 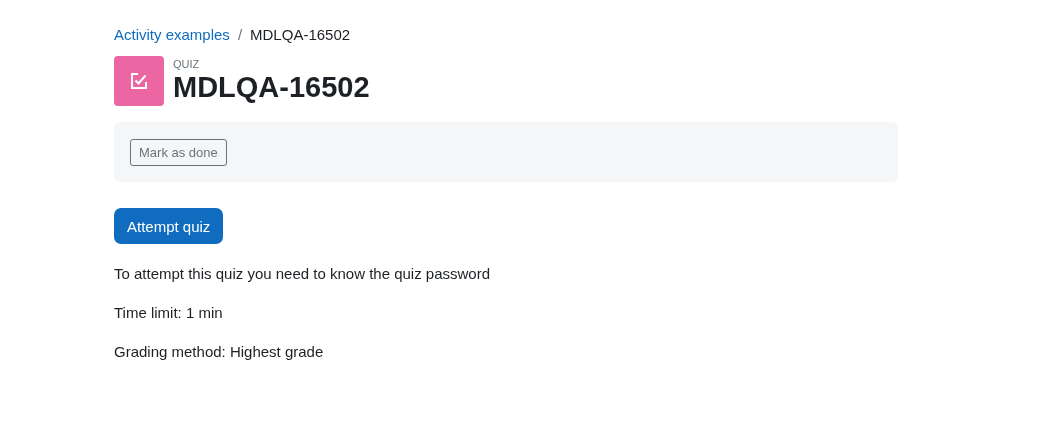 I want to click on activity-type-label: QUIZ, so click(x=187, y=64).